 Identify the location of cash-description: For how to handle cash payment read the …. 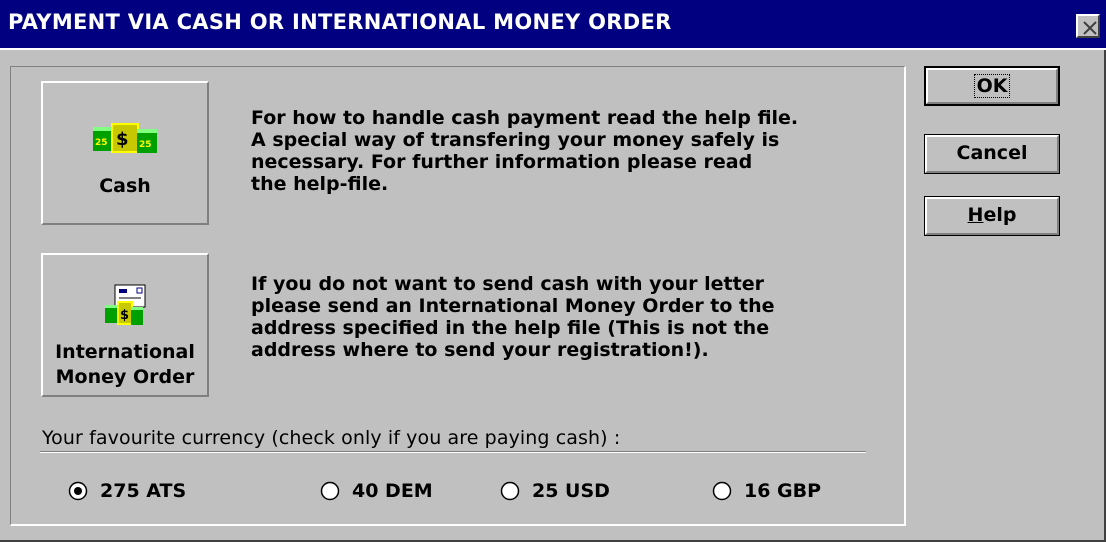
(525, 151).